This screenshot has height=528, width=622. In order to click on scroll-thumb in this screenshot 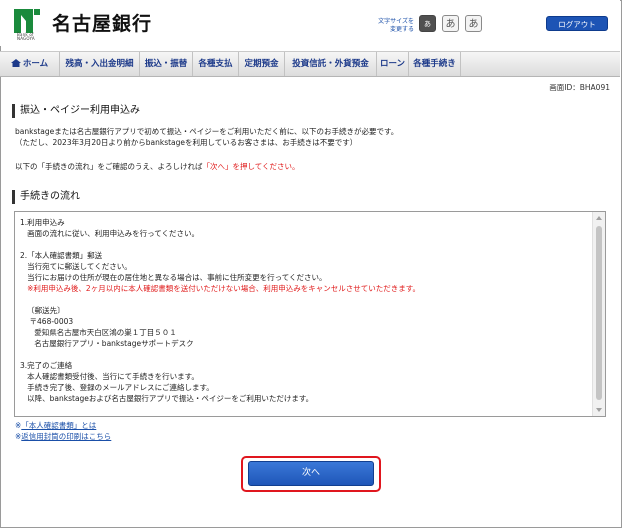, I will do `click(599, 313)`.